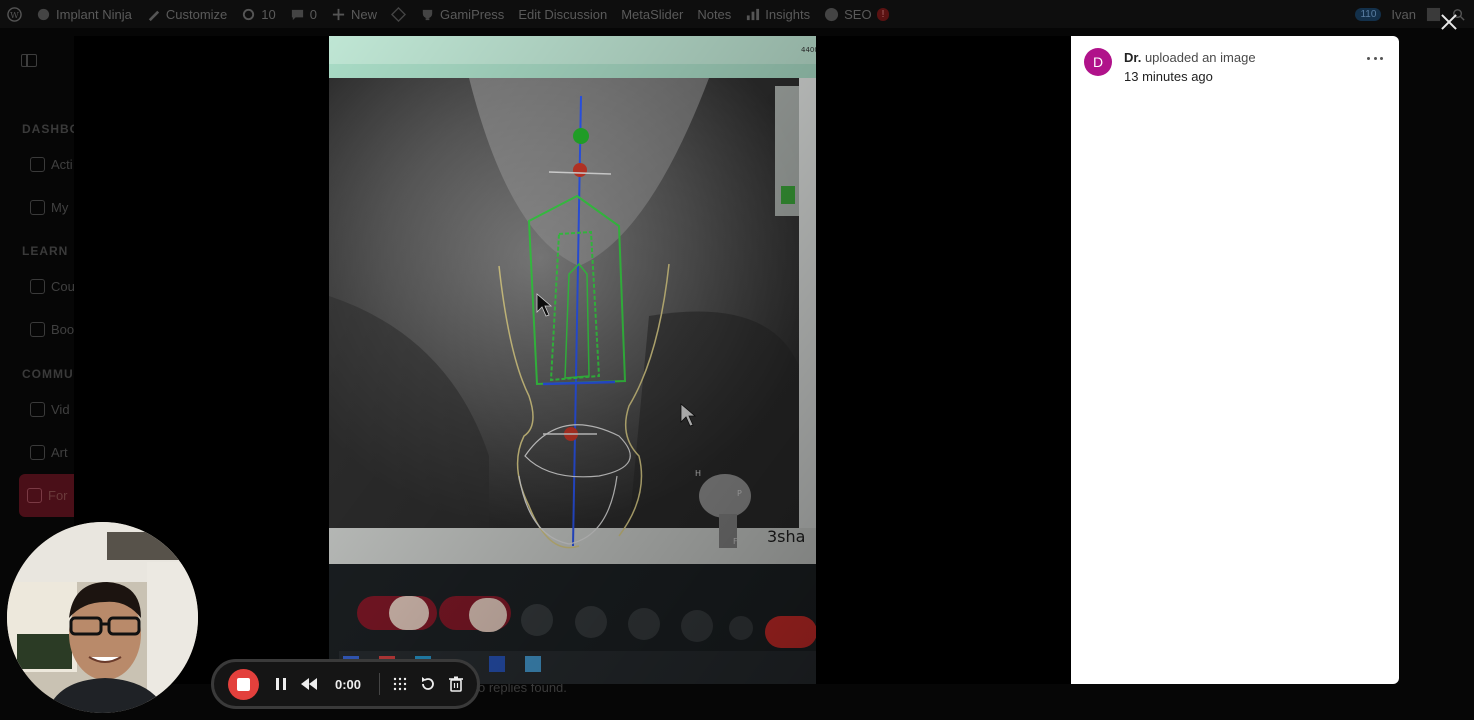 Image resolution: width=1474 pixels, height=720 pixels. Describe the element at coordinates (338, 14) in the screenshot. I see `plus-icon` at that location.